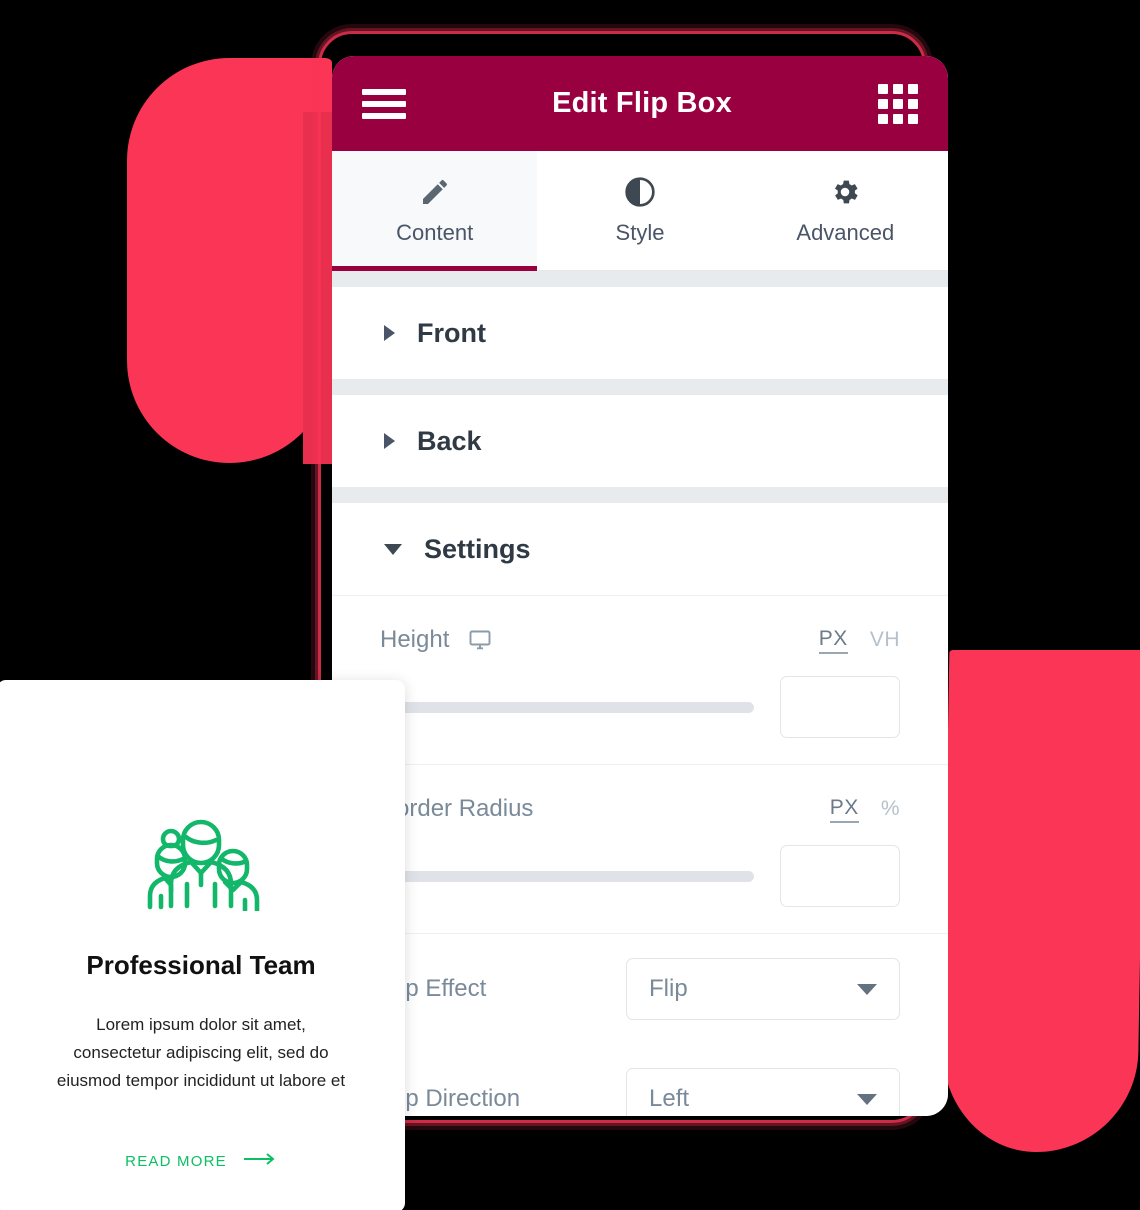 The image size is (1140, 1210). Describe the element at coordinates (176, 1162) in the screenshot. I see `read-more-label: READ MORE` at that location.